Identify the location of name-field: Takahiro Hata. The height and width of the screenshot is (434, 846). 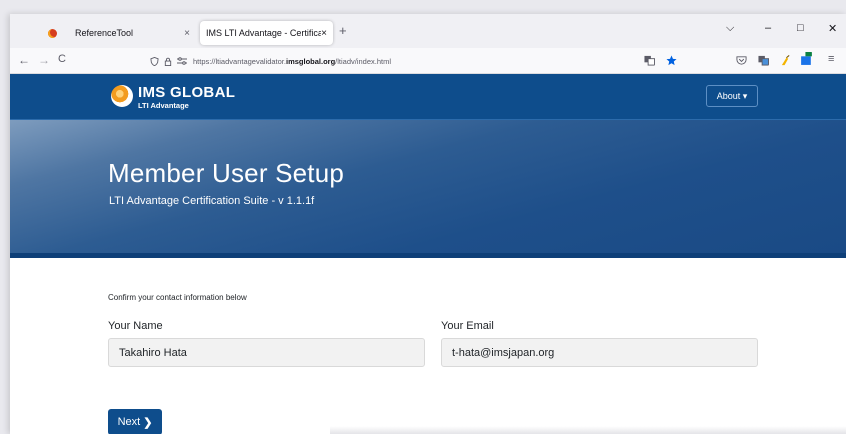
(266, 352).